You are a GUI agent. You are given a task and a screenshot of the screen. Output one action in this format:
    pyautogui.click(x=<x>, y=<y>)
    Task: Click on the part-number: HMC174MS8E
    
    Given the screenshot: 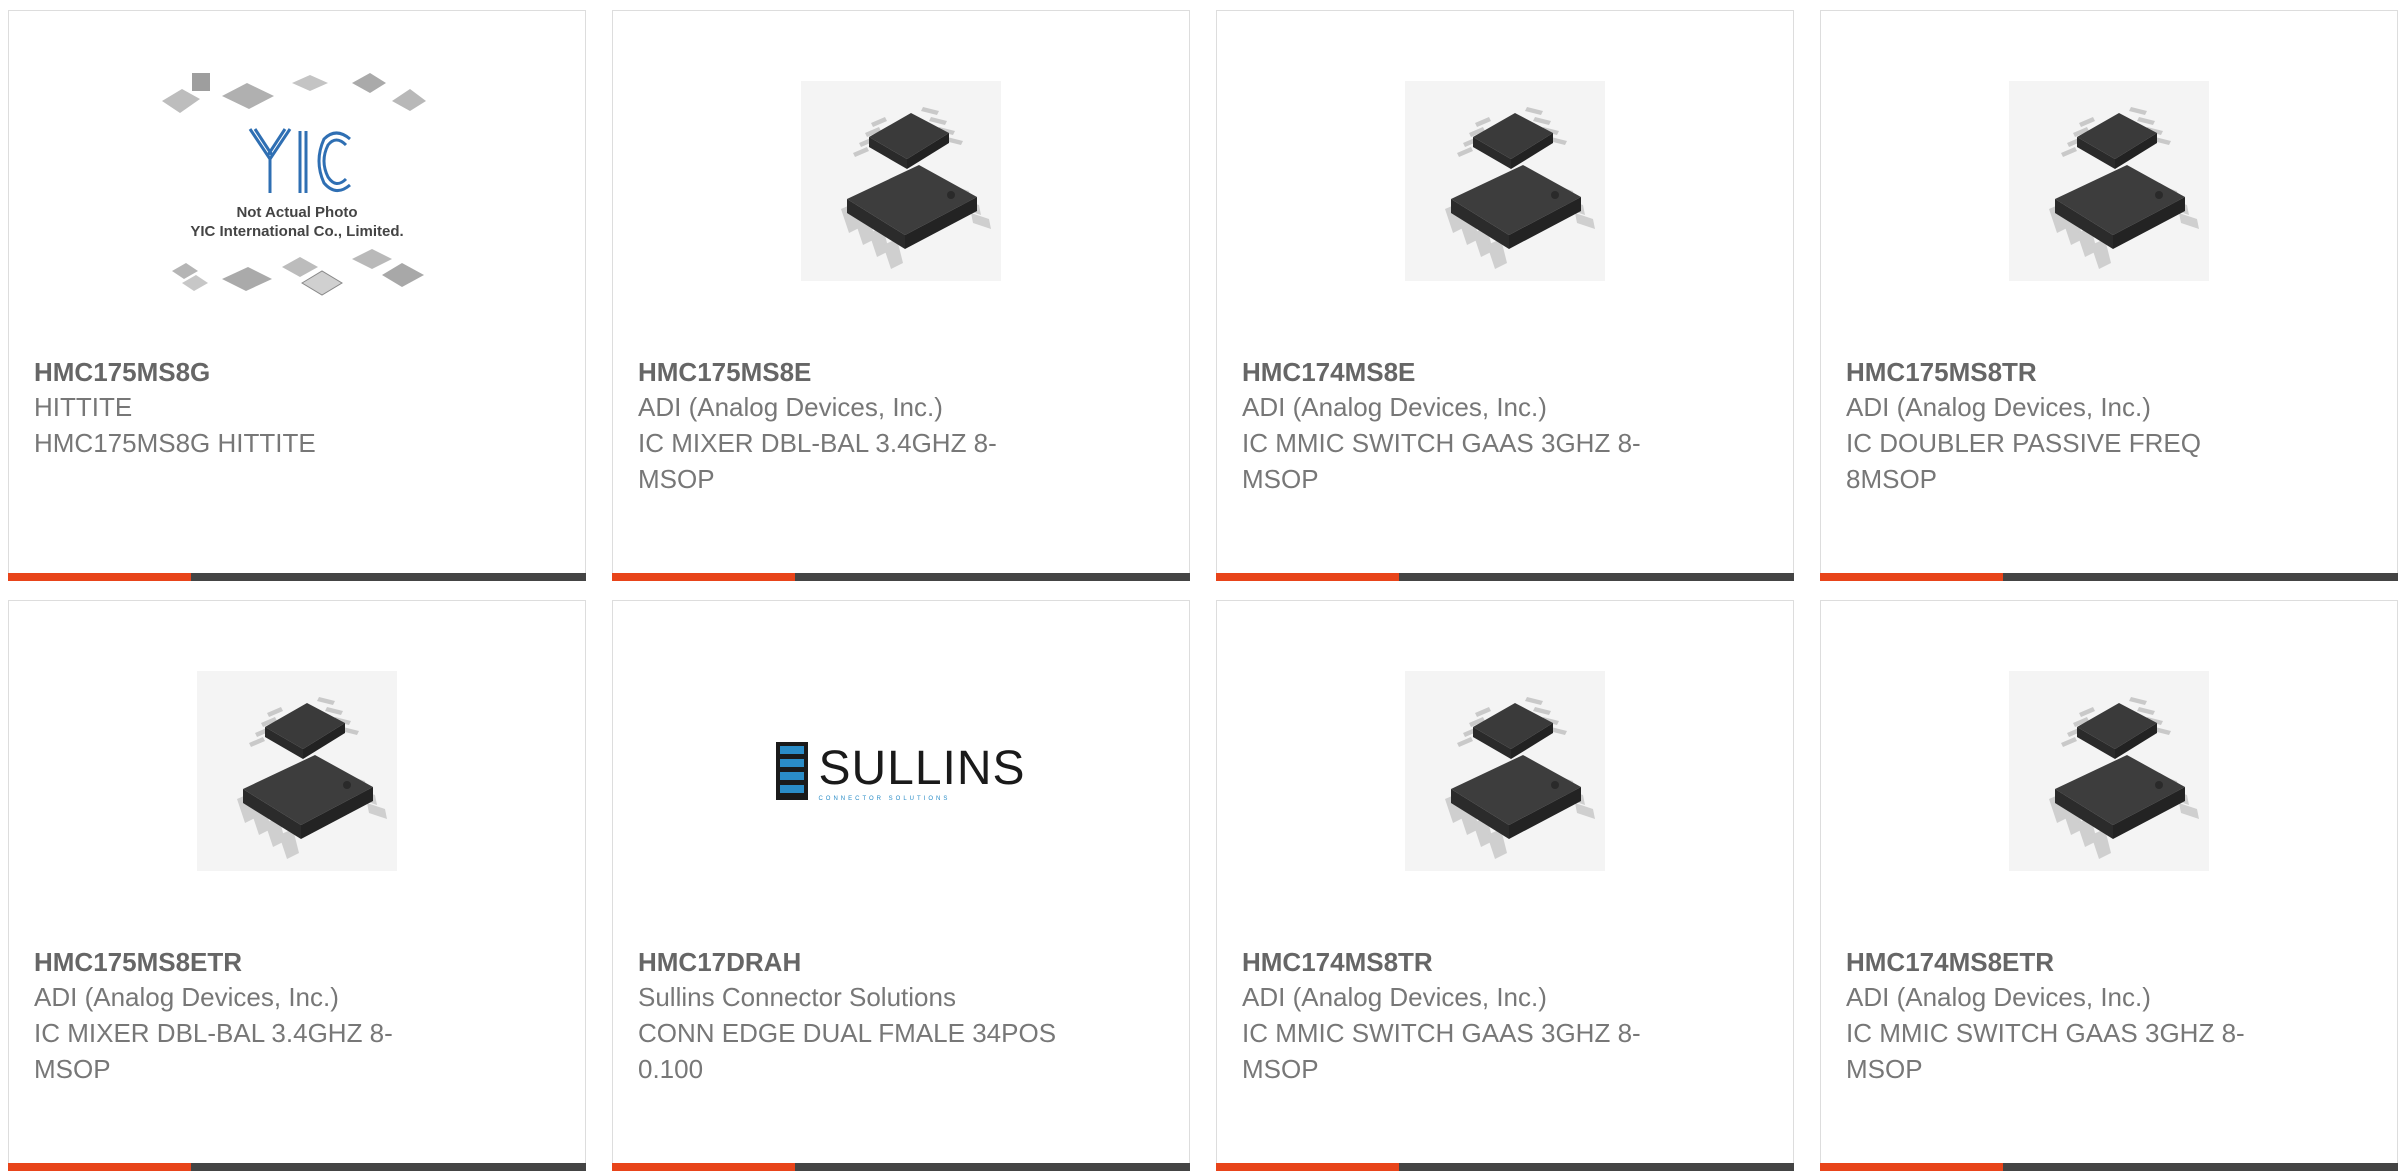 What is the action you would take?
    pyautogui.click(x=1452, y=372)
    